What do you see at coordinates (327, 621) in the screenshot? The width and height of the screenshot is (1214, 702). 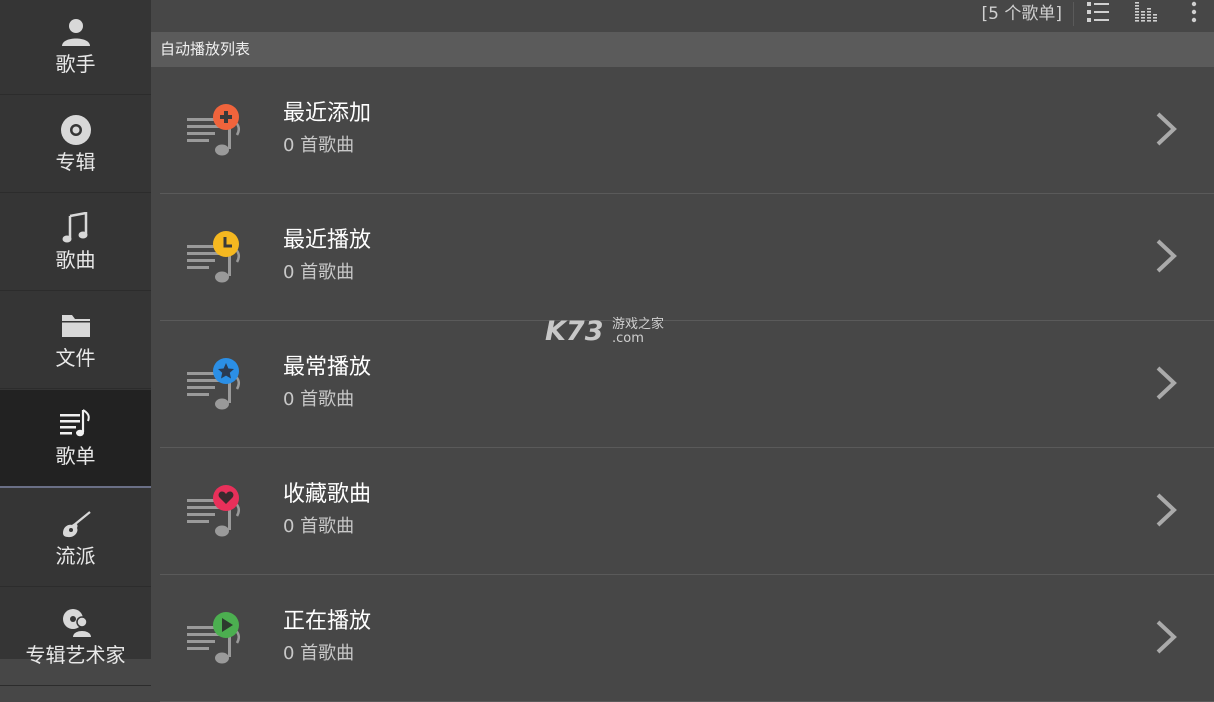 I see `playlist-title: 正在播放` at bounding box center [327, 621].